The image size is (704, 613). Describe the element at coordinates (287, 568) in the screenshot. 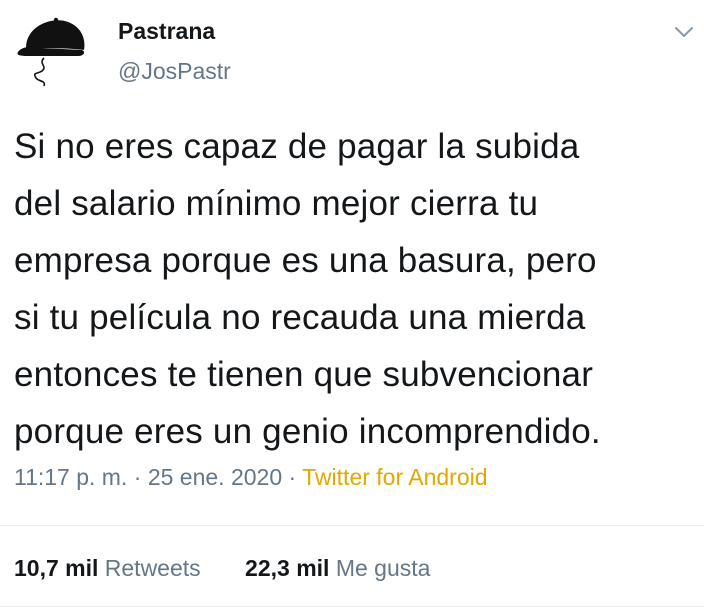

I see `likes-count: 22,3 mil` at that location.